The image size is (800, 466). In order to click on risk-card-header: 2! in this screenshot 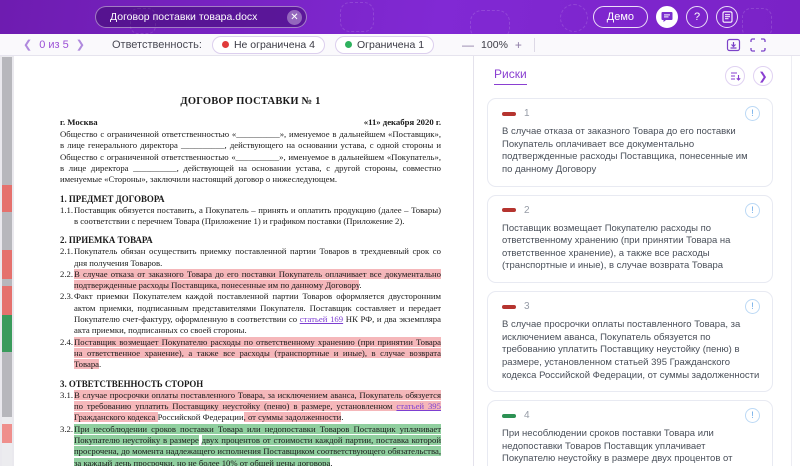, I will do `click(631, 210)`.